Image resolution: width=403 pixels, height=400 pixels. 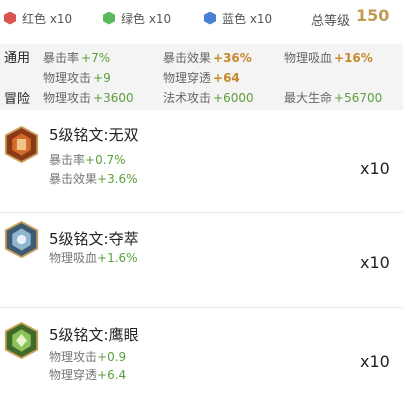 I want to click on rune-stat-line: 物理吸血+1.6%, so click(x=93, y=258).